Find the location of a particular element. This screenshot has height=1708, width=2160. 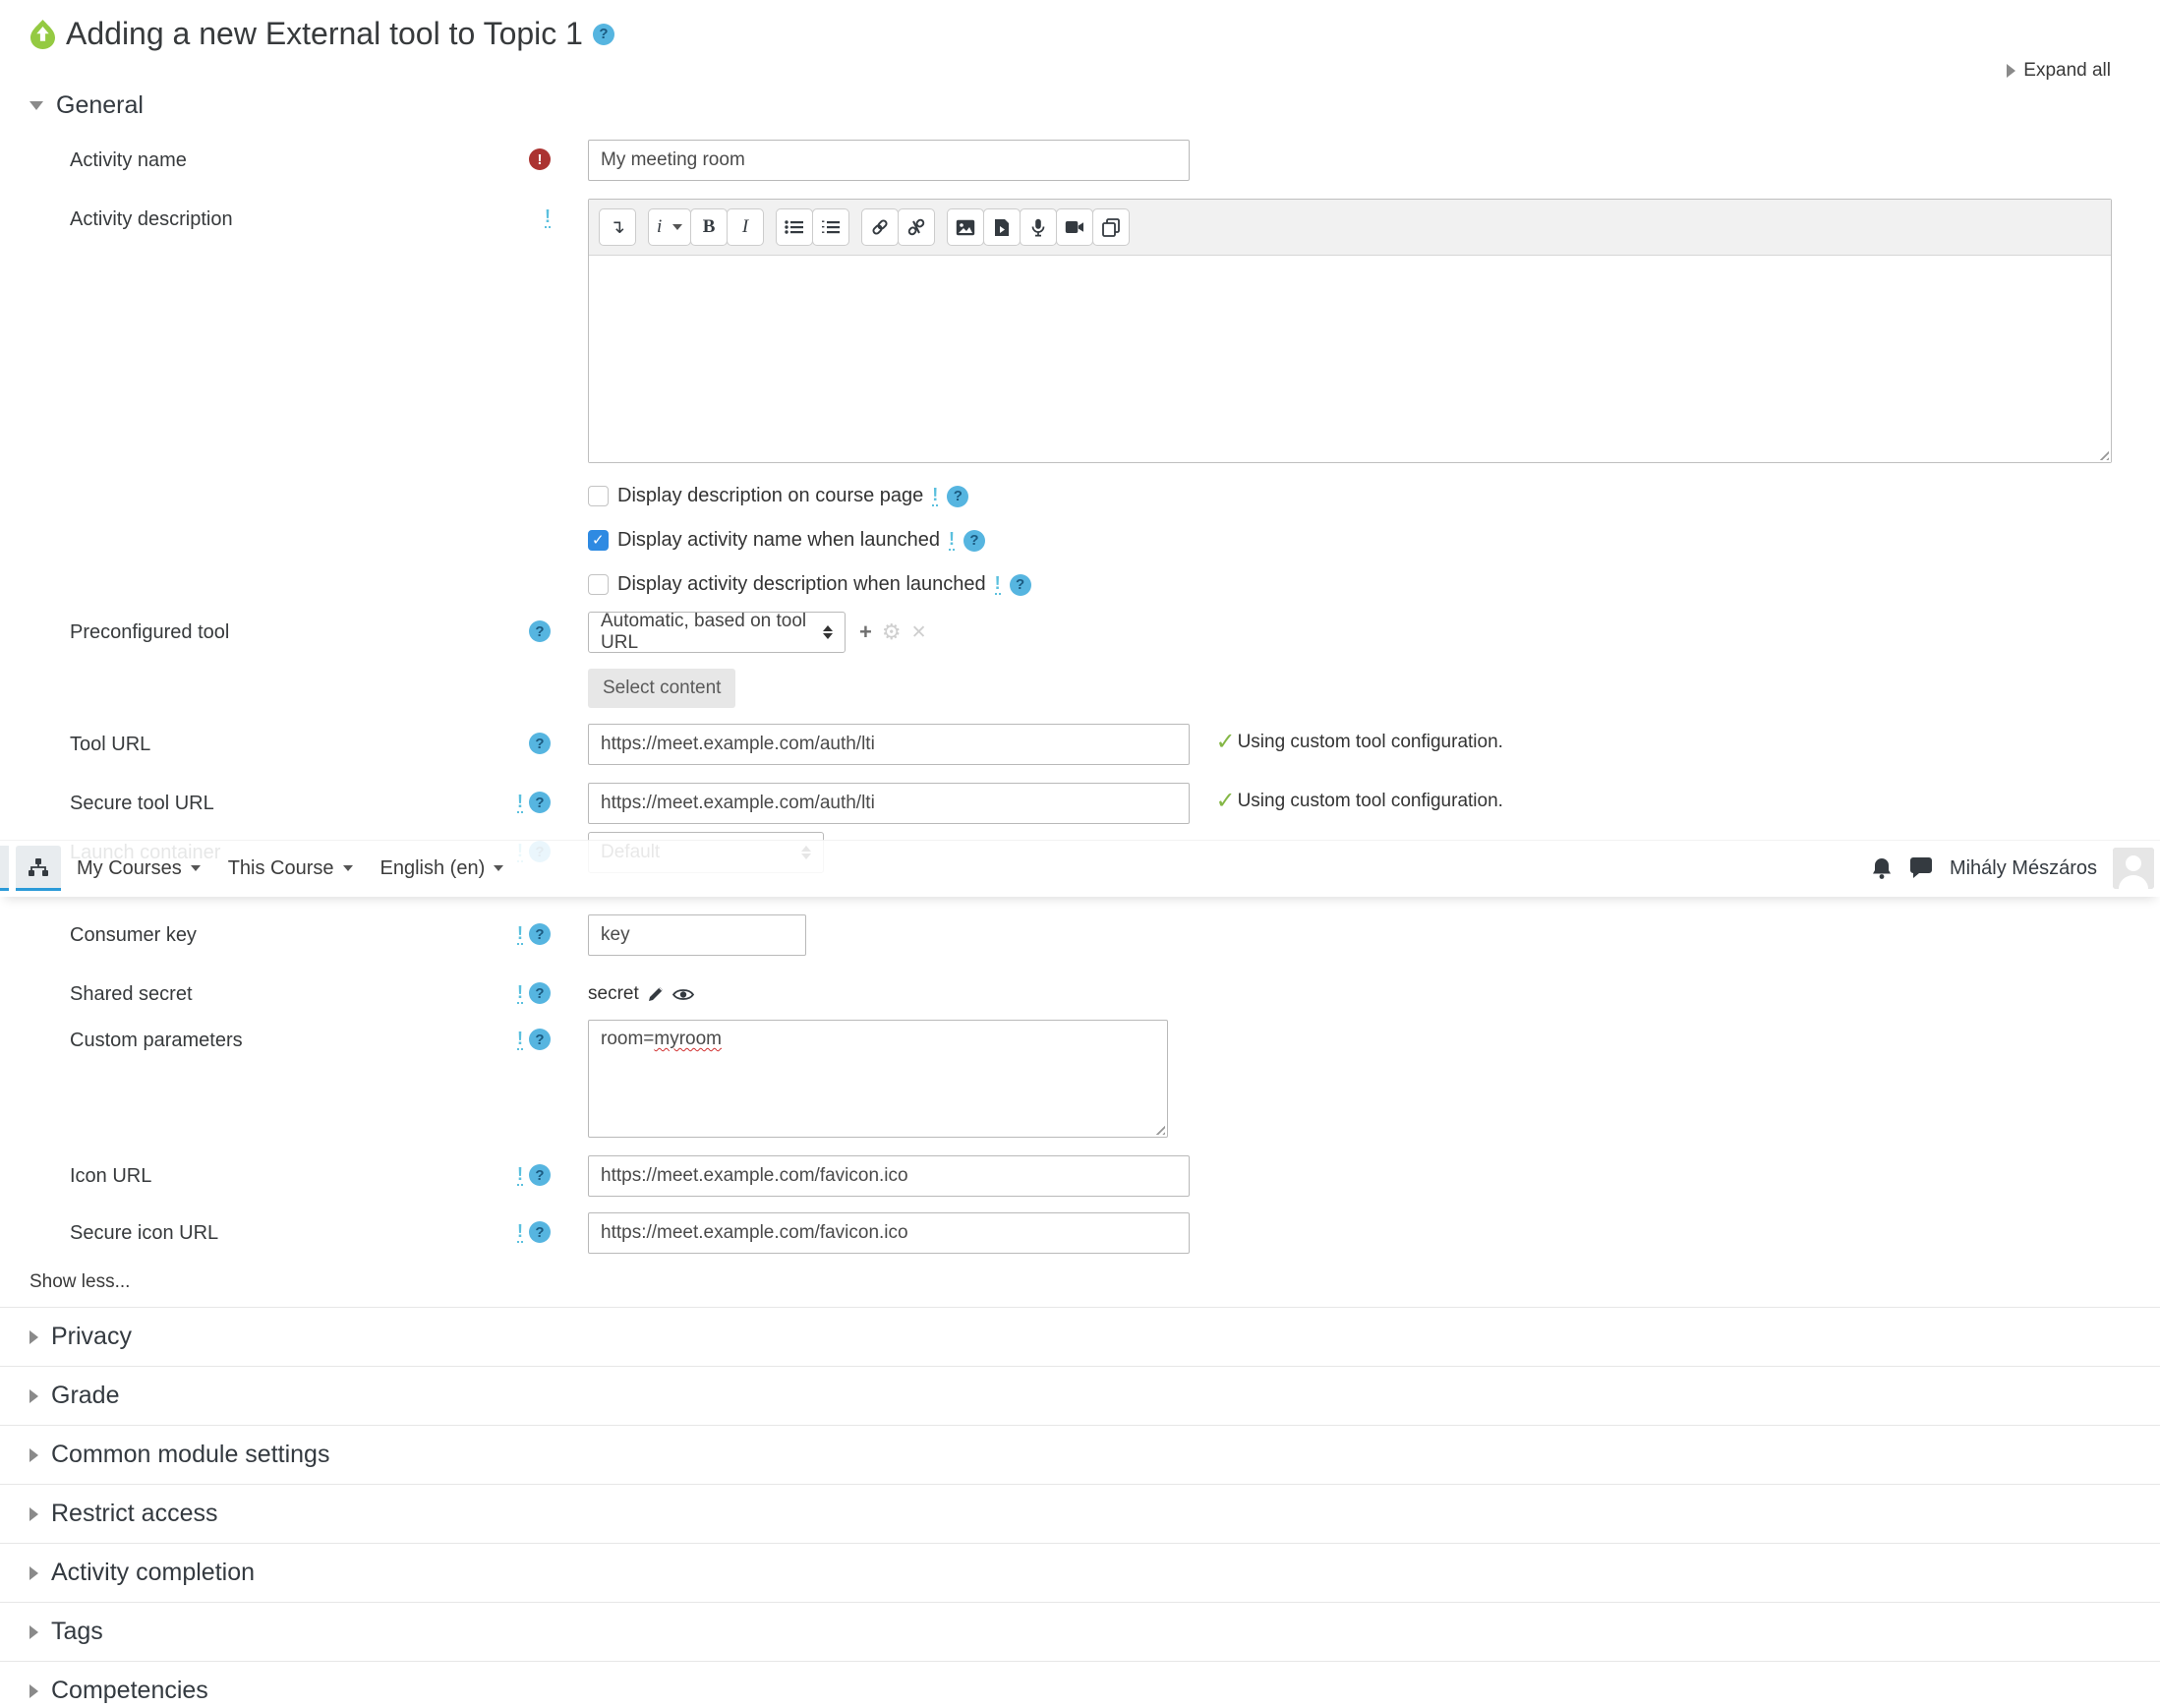

consumer-key-input is located at coordinates (697, 935).